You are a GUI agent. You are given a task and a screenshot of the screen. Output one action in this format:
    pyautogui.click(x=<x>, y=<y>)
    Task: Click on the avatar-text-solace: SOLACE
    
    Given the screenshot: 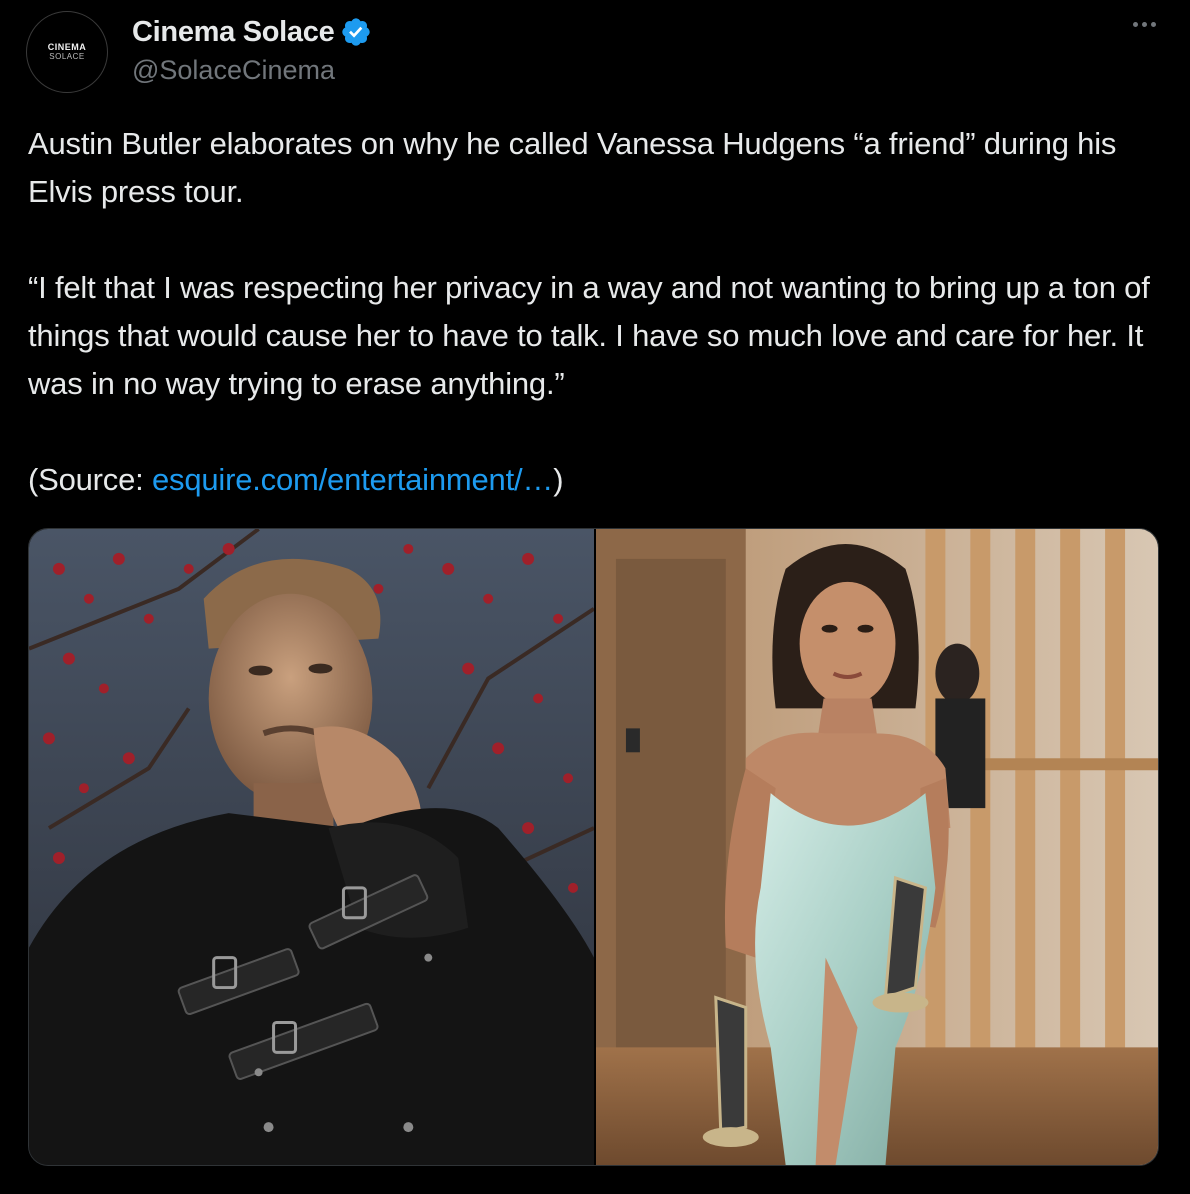 What is the action you would take?
    pyautogui.click(x=67, y=56)
    